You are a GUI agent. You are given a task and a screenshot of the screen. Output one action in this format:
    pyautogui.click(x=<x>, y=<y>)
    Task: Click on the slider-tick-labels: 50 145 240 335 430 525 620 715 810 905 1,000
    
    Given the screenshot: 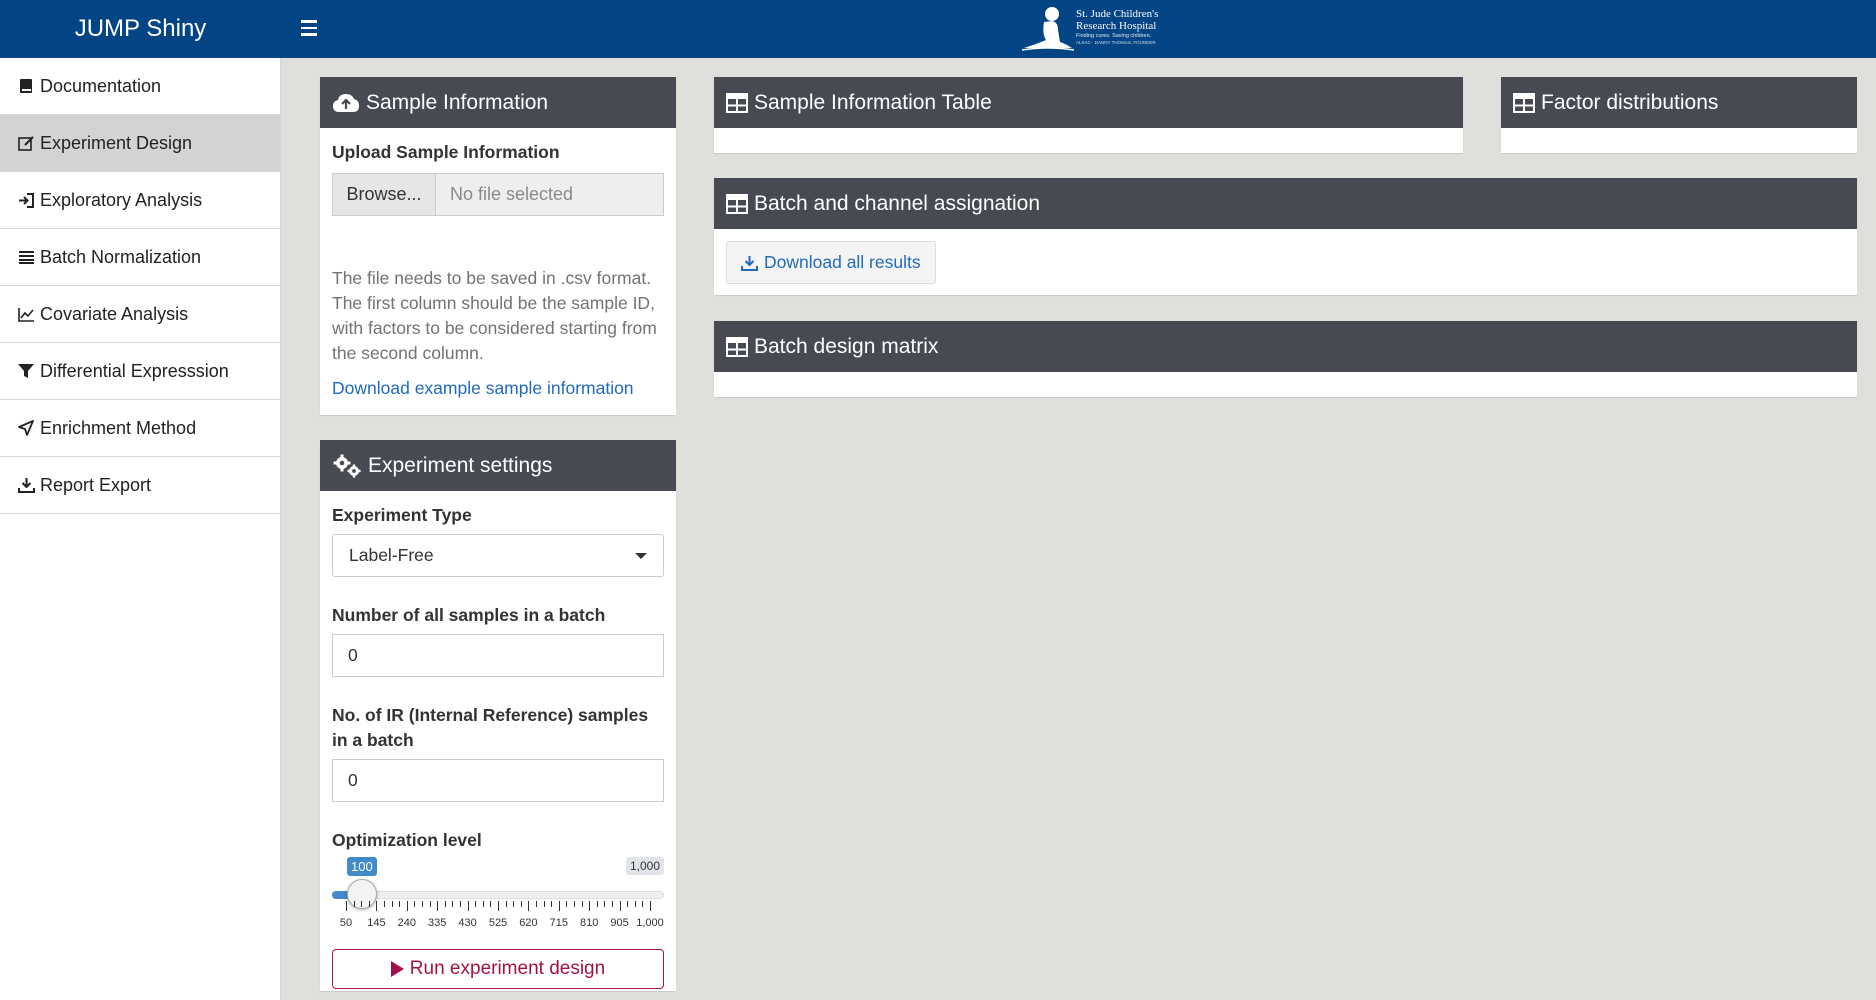 What is the action you would take?
    pyautogui.click(x=502, y=924)
    